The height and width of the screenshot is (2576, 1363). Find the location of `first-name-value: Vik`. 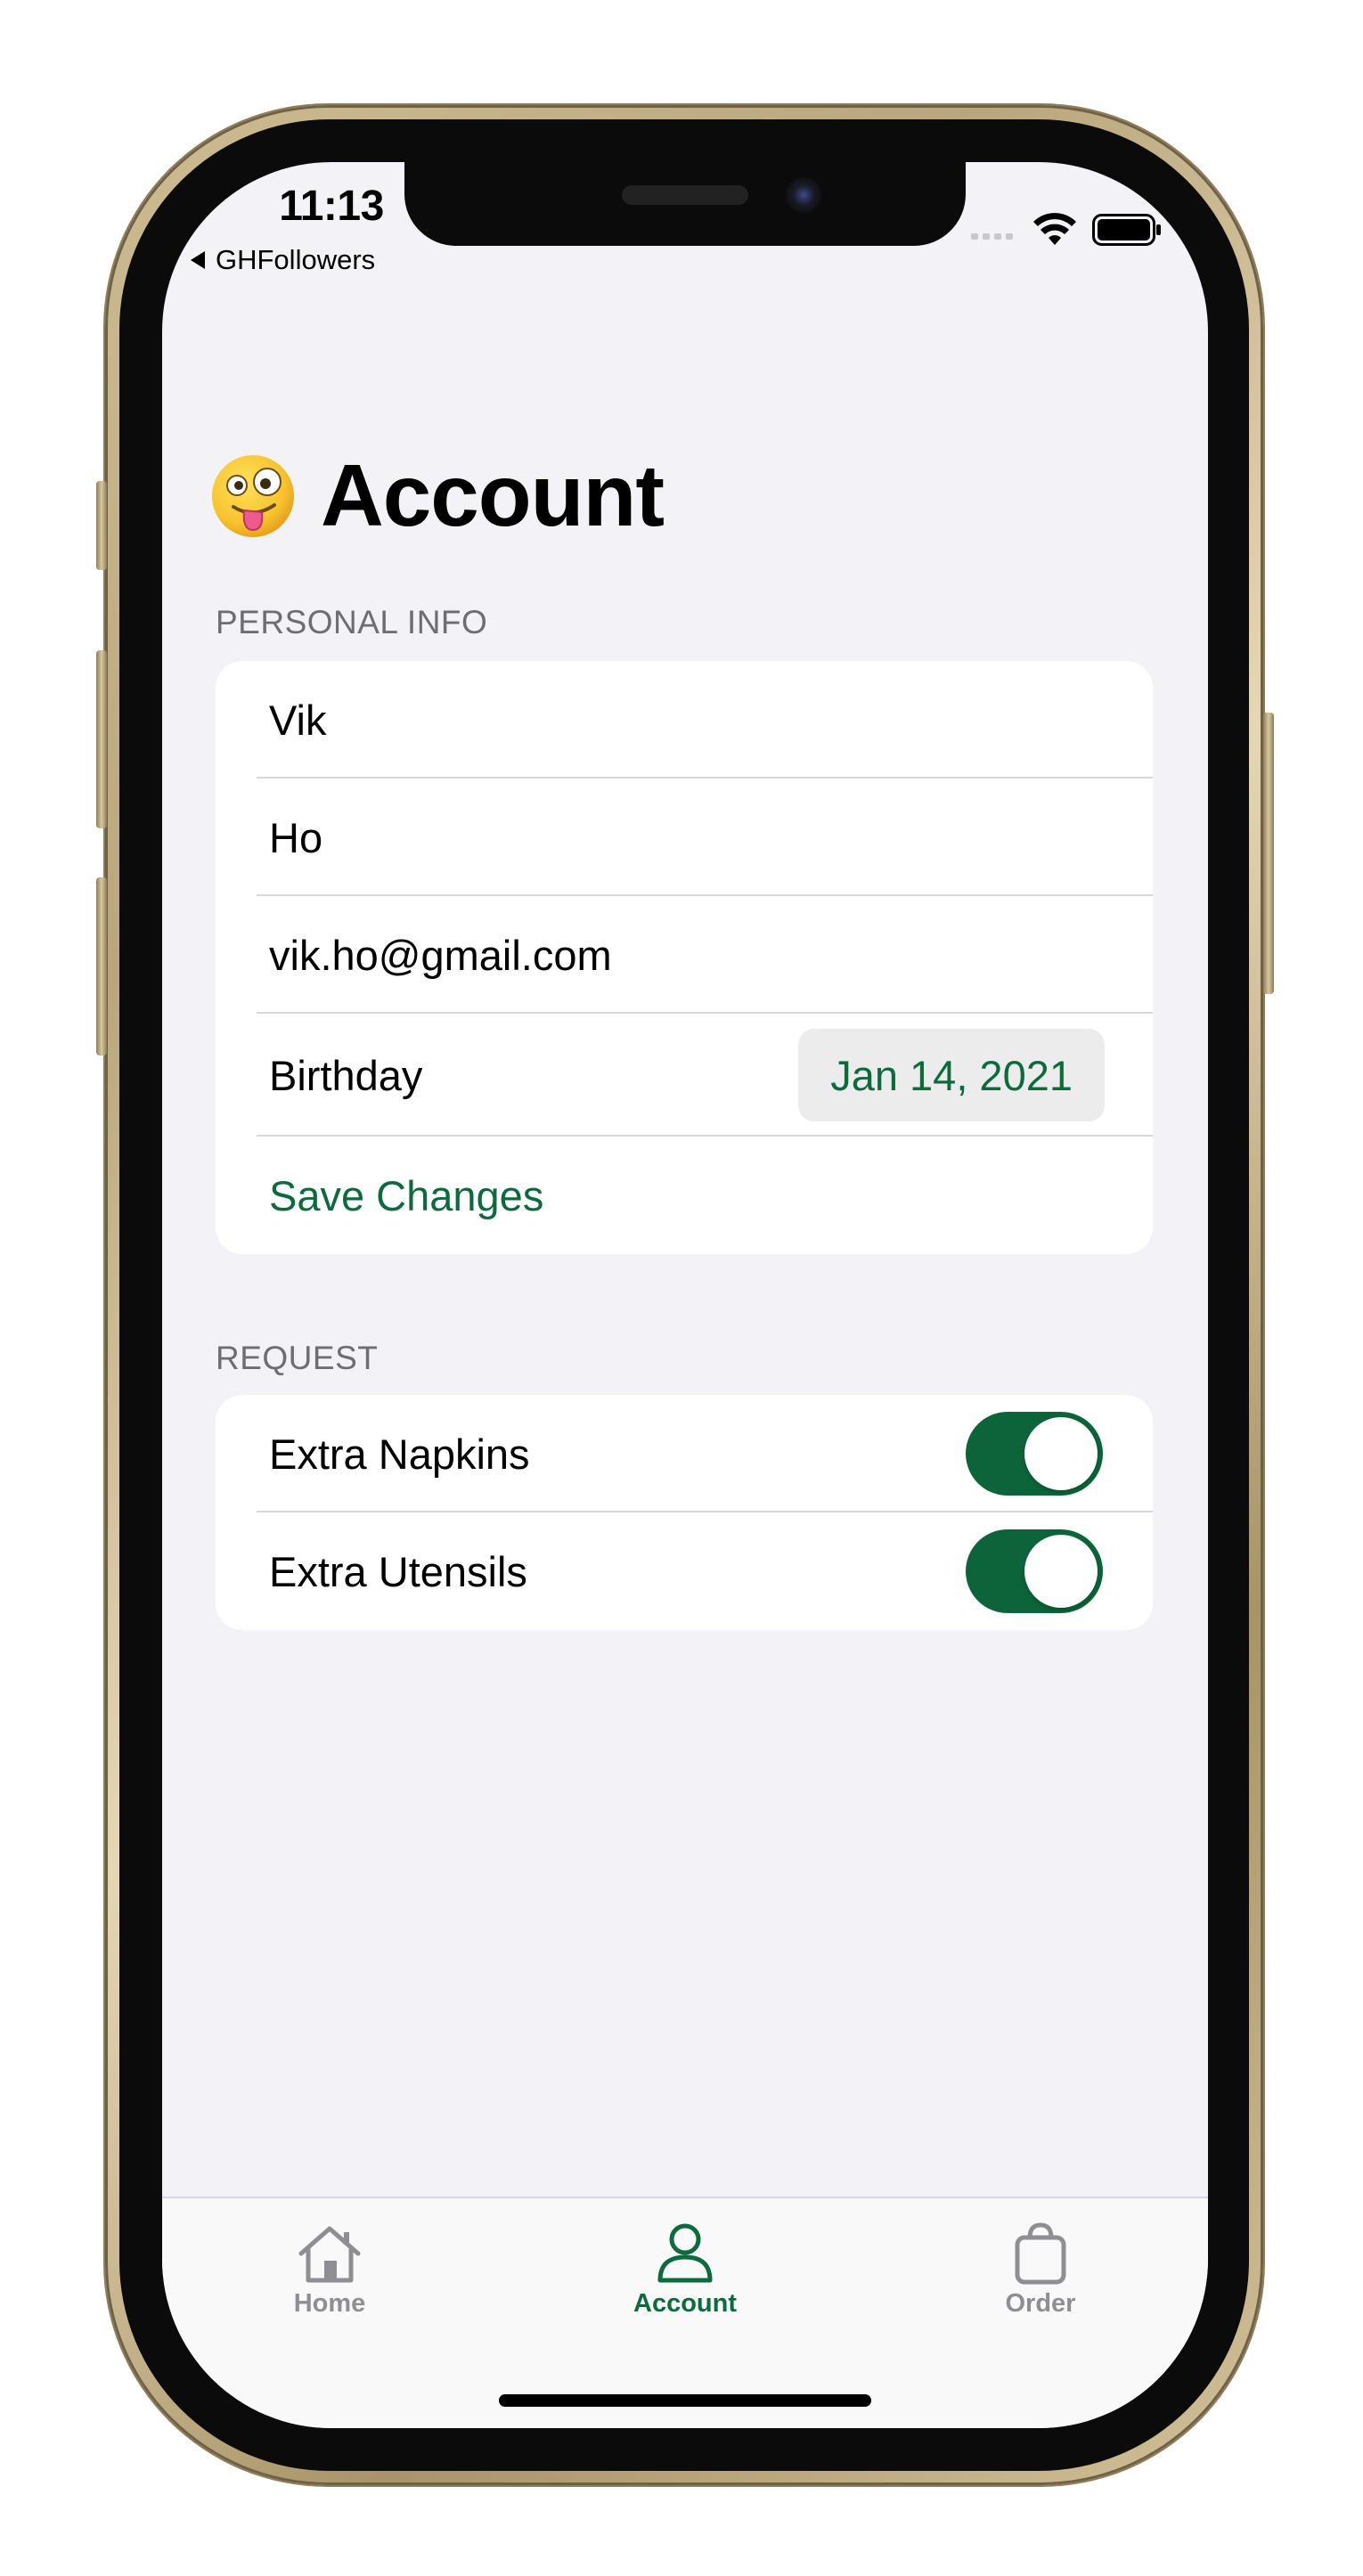

first-name-value: Vik is located at coordinates (298, 720).